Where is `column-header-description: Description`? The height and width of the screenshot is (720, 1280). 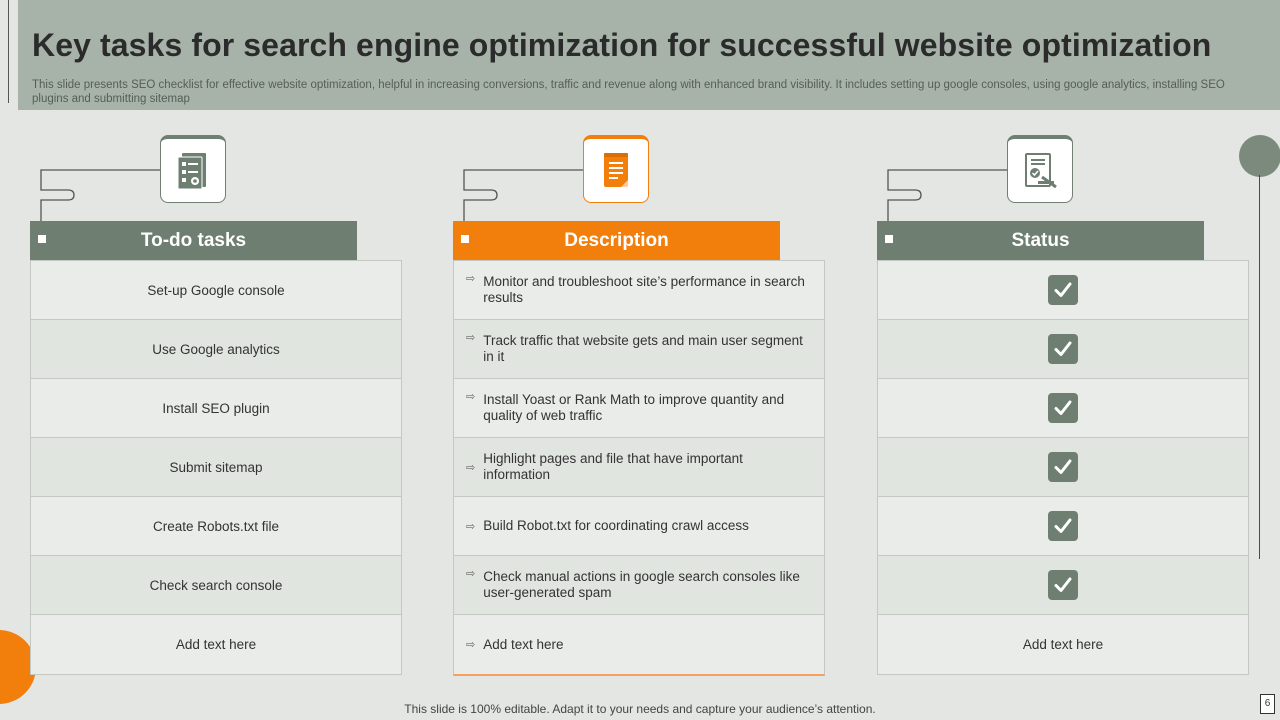 column-header-description: Description is located at coordinates (616, 240).